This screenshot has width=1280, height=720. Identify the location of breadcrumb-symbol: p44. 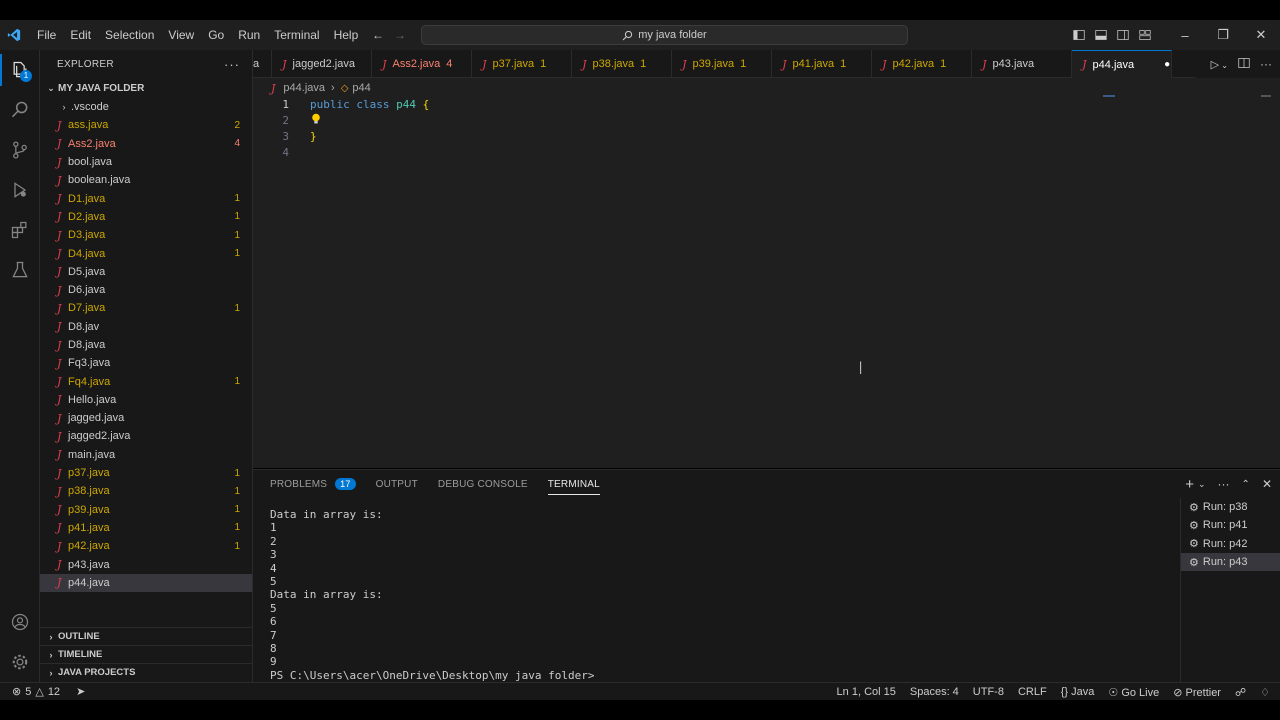
(361, 88).